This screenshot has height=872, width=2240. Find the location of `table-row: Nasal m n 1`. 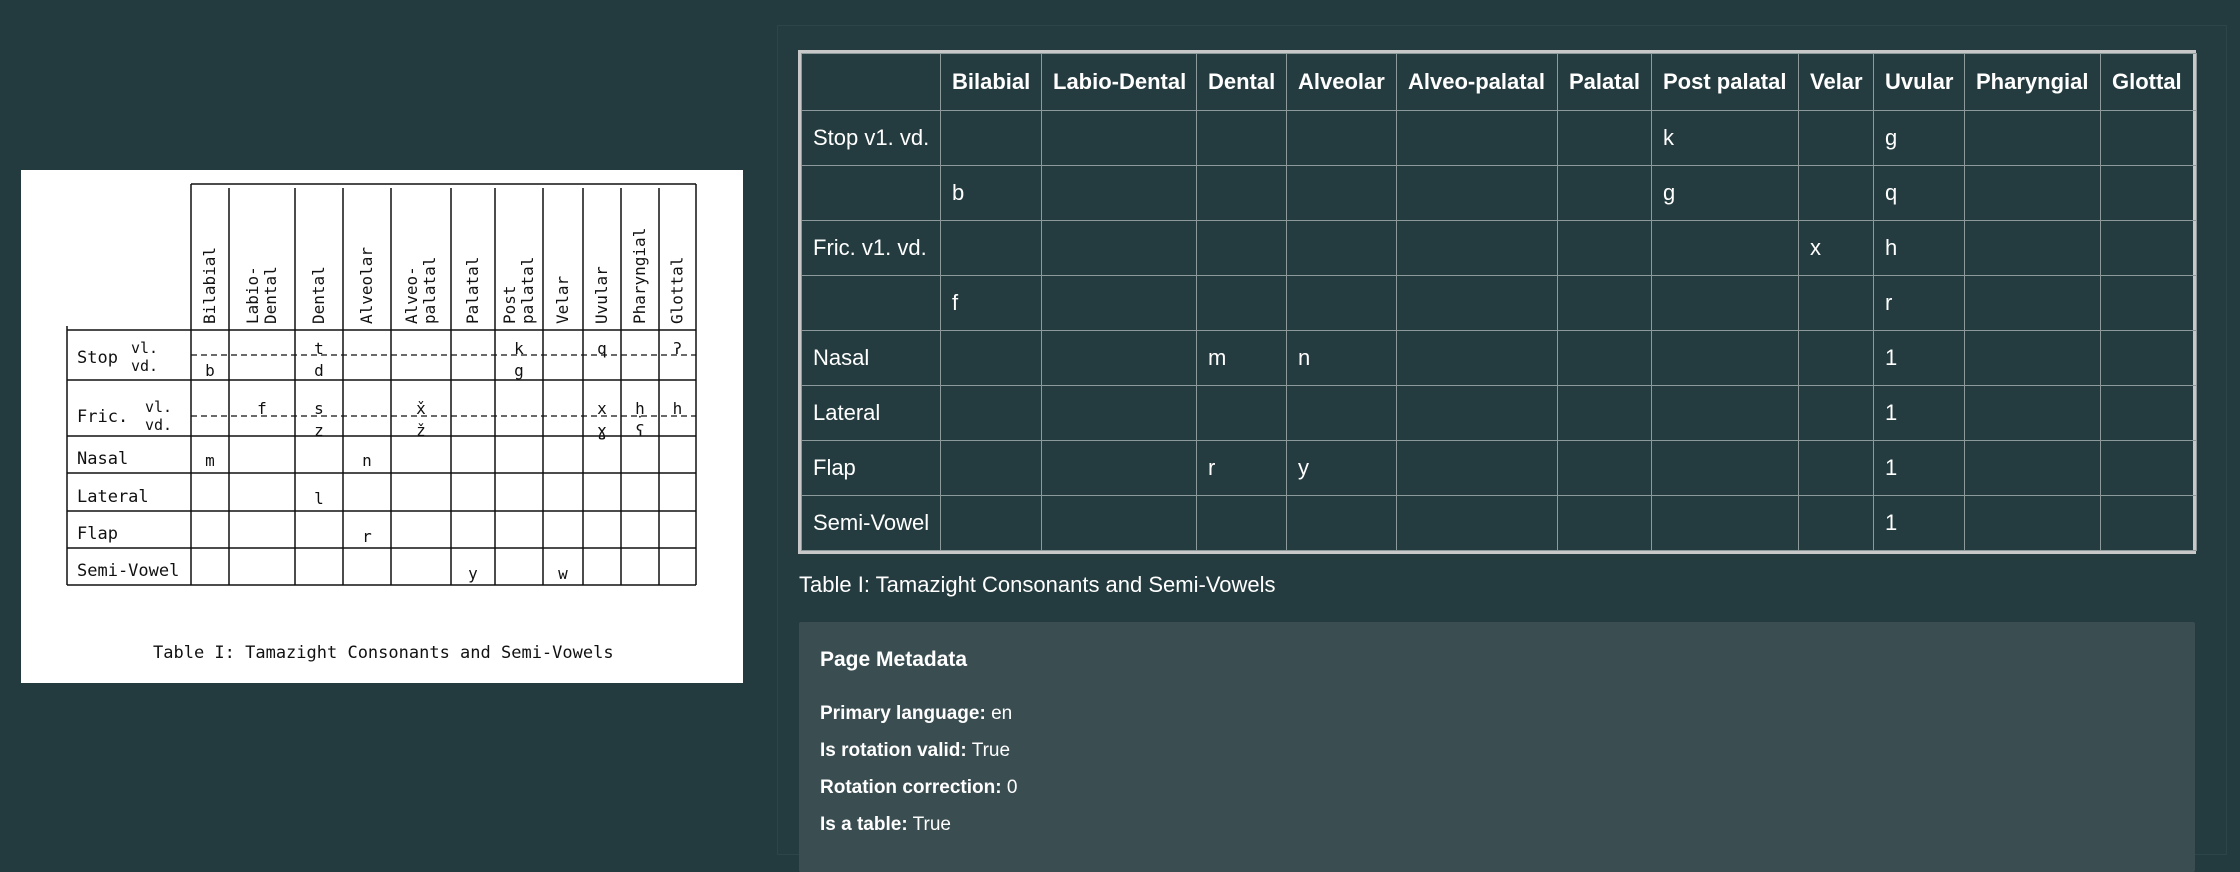

table-row: Nasal m n 1 is located at coordinates (1499, 358).